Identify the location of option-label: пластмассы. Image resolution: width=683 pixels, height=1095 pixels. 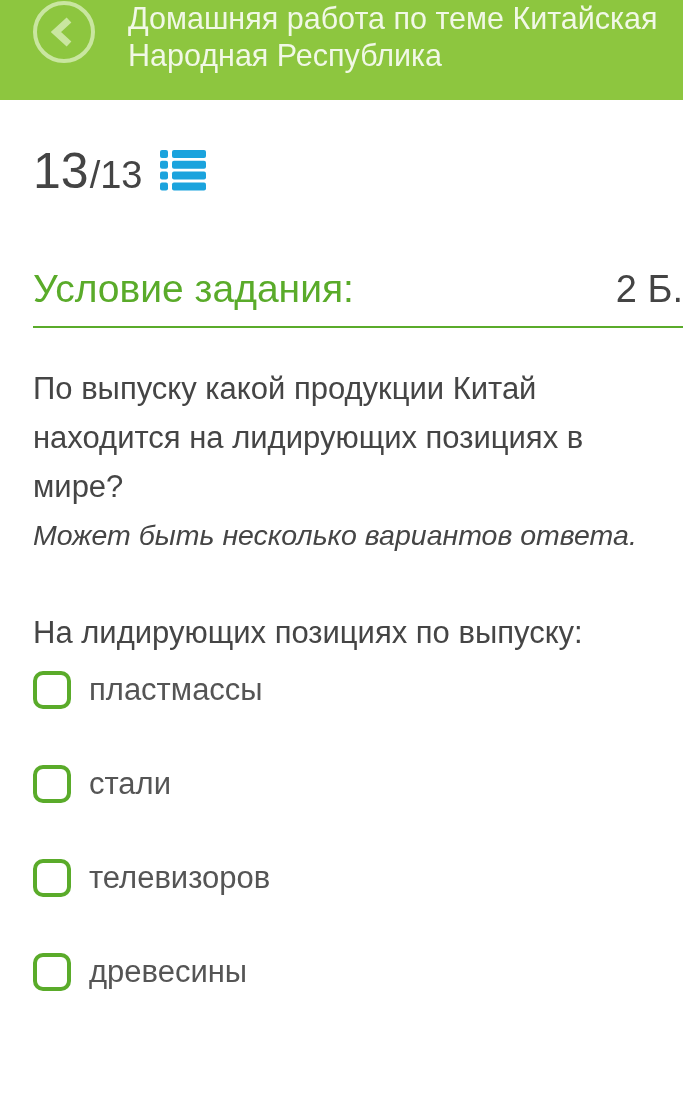
(176, 690).